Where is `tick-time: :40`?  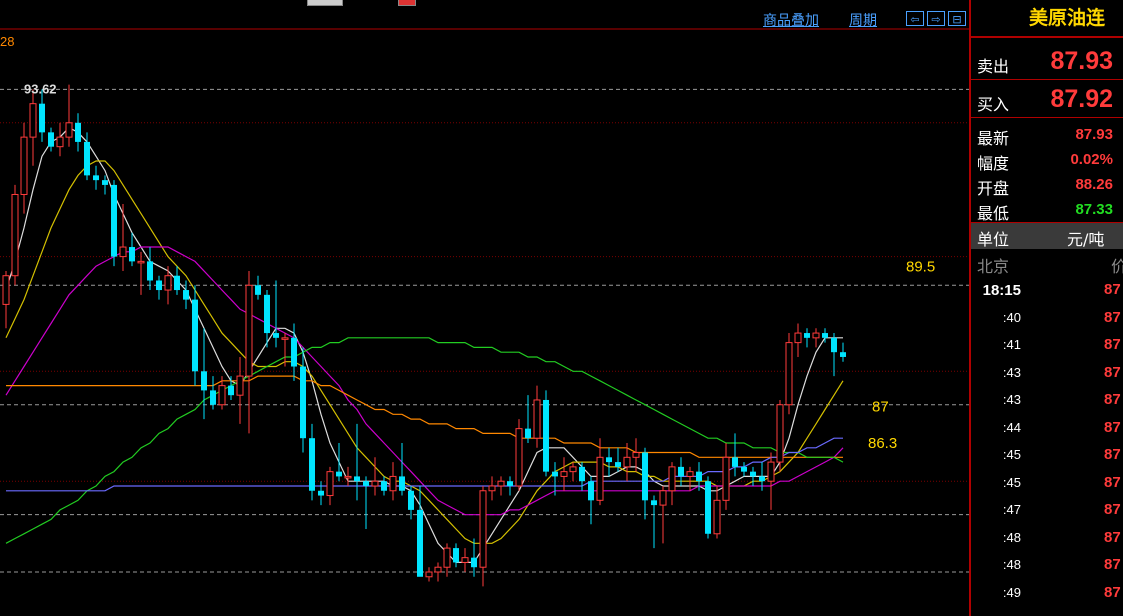
tick-time: :40 is located at coordinates (1011, 317).